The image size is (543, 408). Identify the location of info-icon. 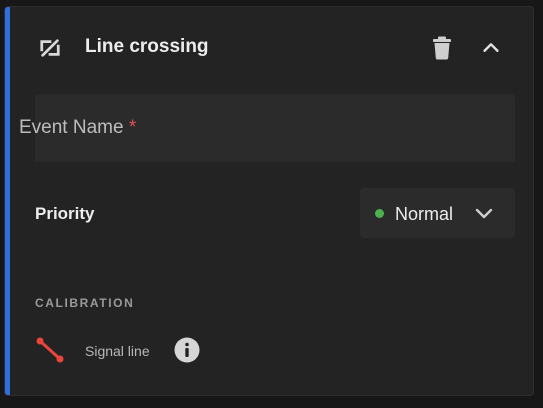
(187, 350).